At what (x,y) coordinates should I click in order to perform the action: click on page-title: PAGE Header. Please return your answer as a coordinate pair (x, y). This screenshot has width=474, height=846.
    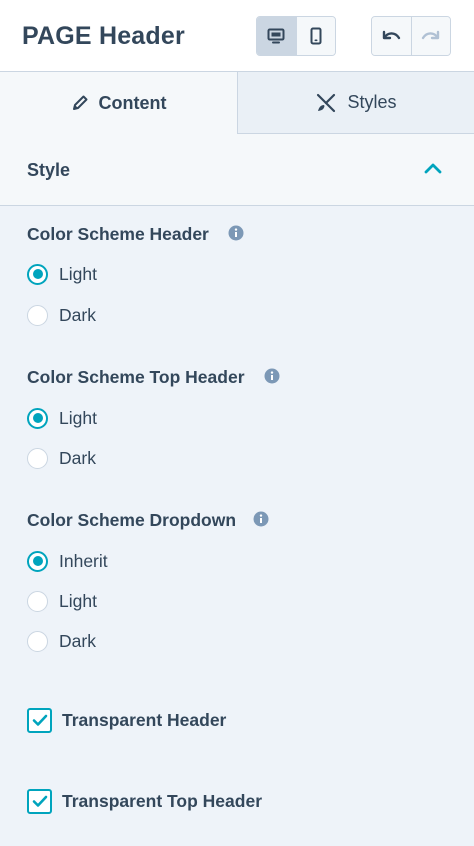
    Looking at the image, I should click on (103, 36).